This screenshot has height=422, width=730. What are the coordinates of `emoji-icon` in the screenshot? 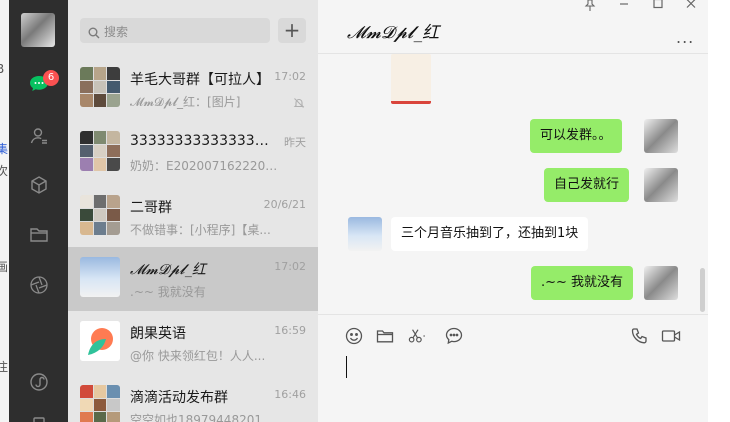 It's located at (354, 336).